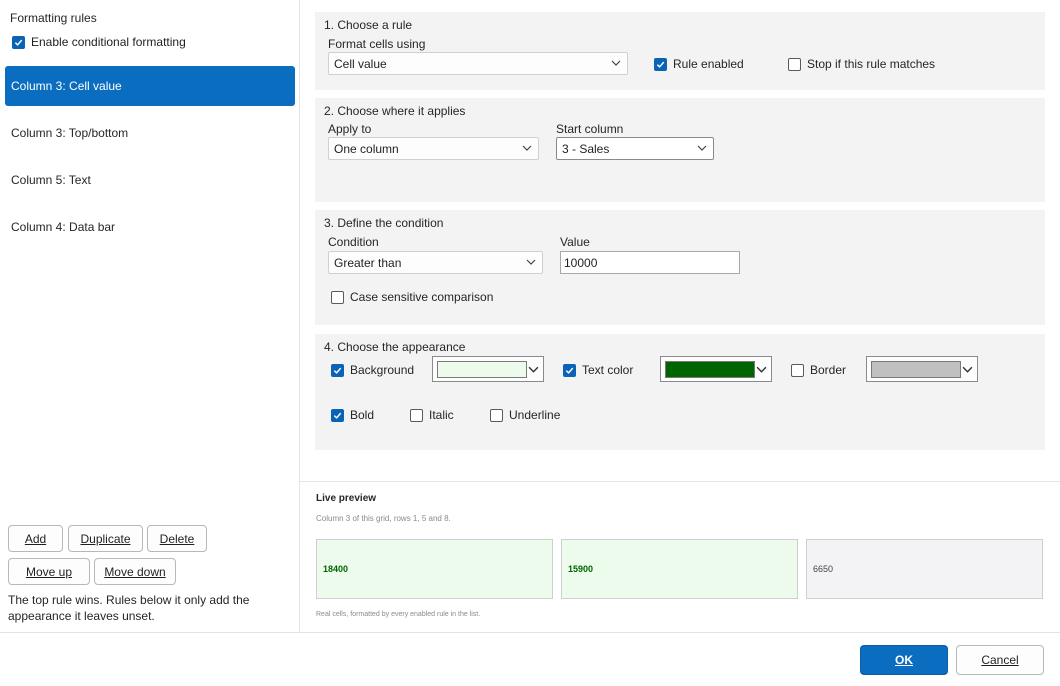 This screenshot has height=686, width=1060. Describe the element at coordinates (823, 569) in the screenshot. I see `preview-cell-value: 6650` at that location.